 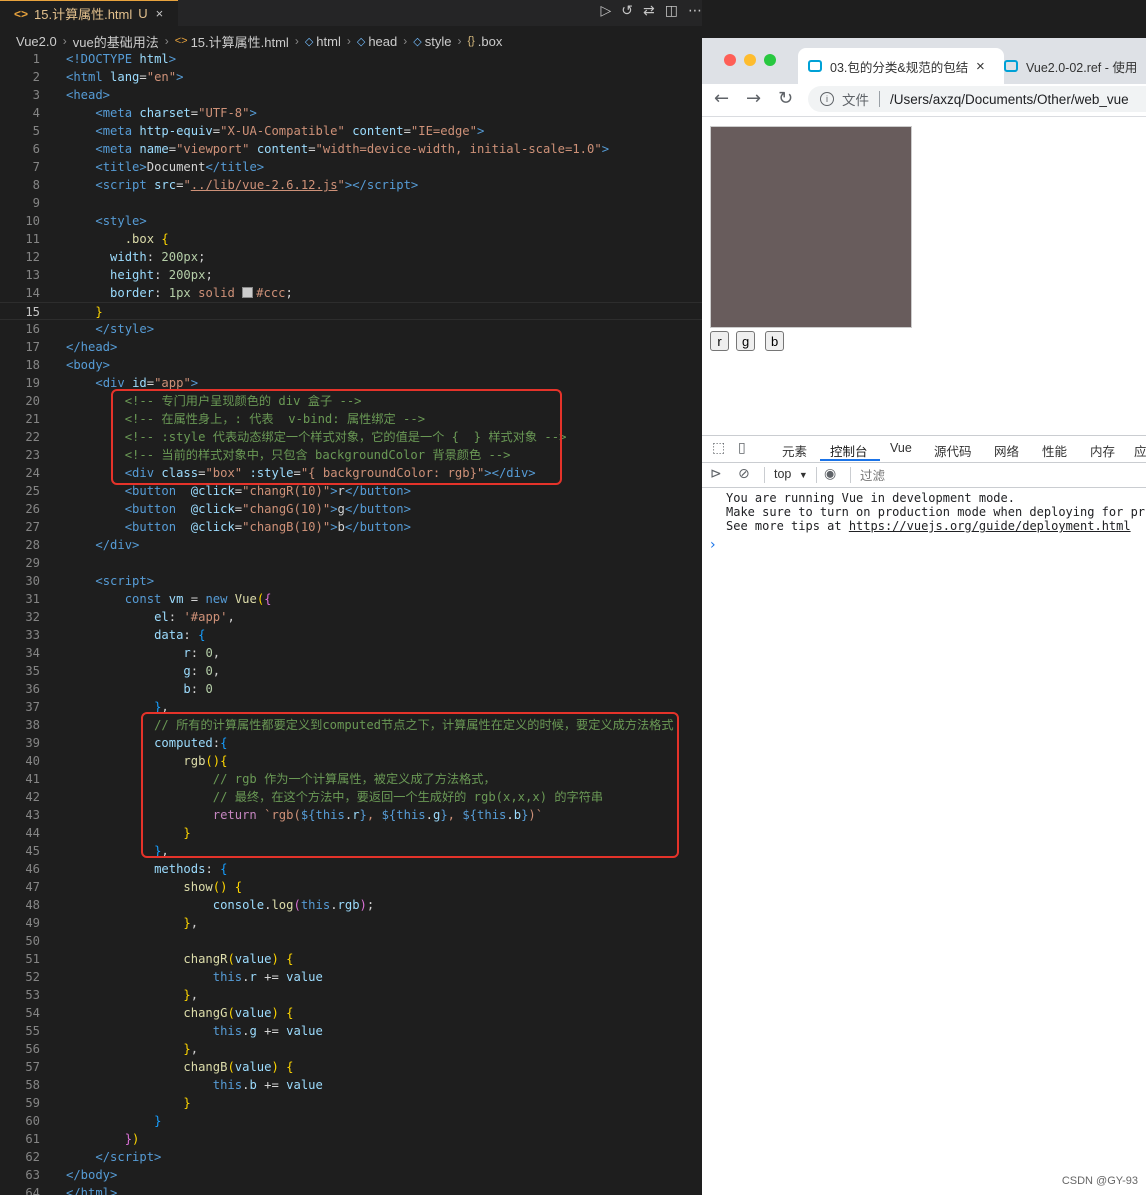 What do you see at coordinates (351, 581) in the screenshot?
I see `code-line: 30 <script>` at bounding box center [351, 581].